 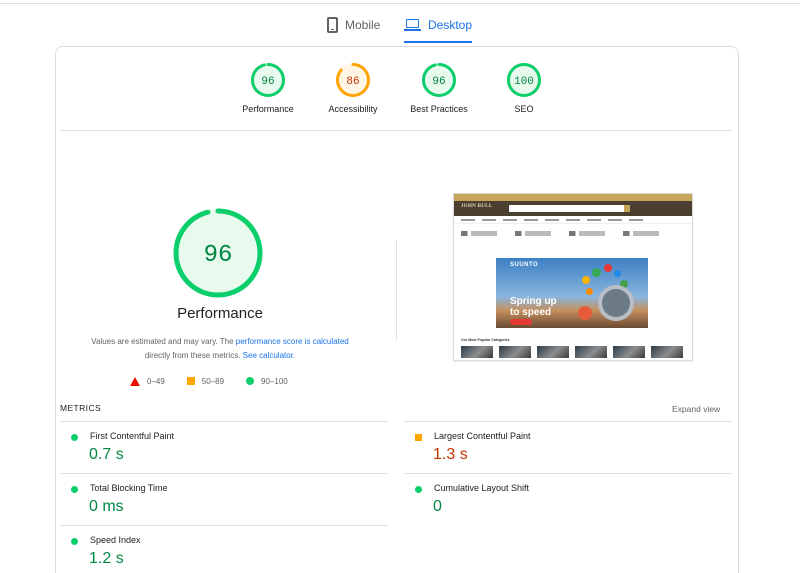 What do you see at coordinates (616, 303) in the screenshot?
I see `watch-image` at bounding box center [616, 303].